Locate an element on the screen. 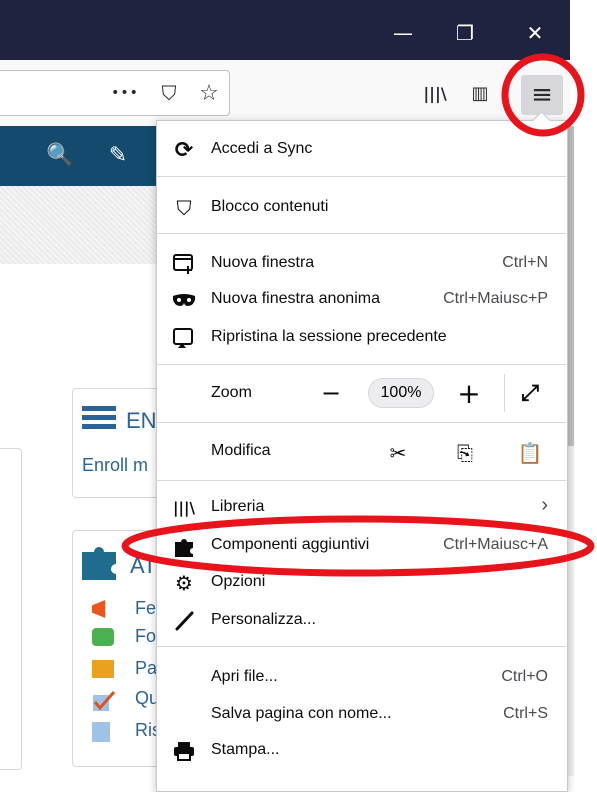  annotation-ellipse-addons is located at coordinates (358, 546).